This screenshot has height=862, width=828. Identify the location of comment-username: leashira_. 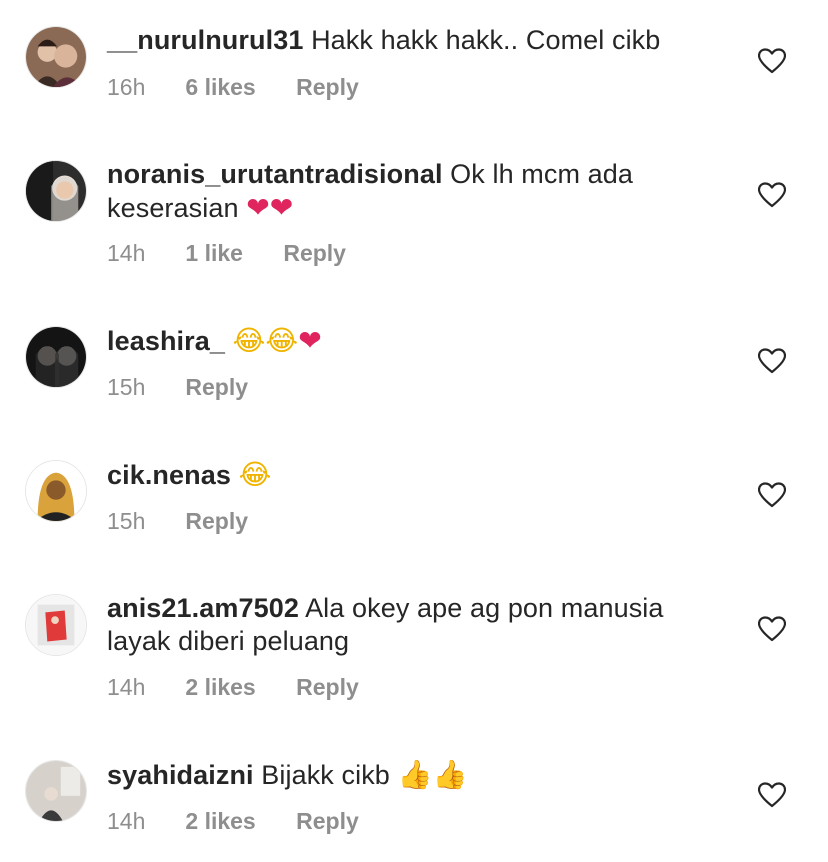
(166, 341).